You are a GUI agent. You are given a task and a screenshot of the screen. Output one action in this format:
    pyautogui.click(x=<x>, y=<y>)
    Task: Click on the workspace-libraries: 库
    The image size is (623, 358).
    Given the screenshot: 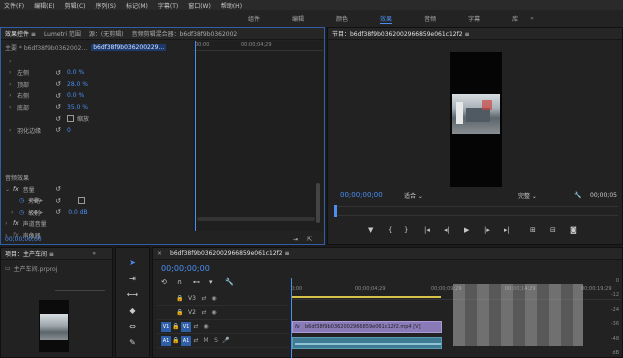 What is the action you would take?
    pyautogui.click(x=515, y=18)
    